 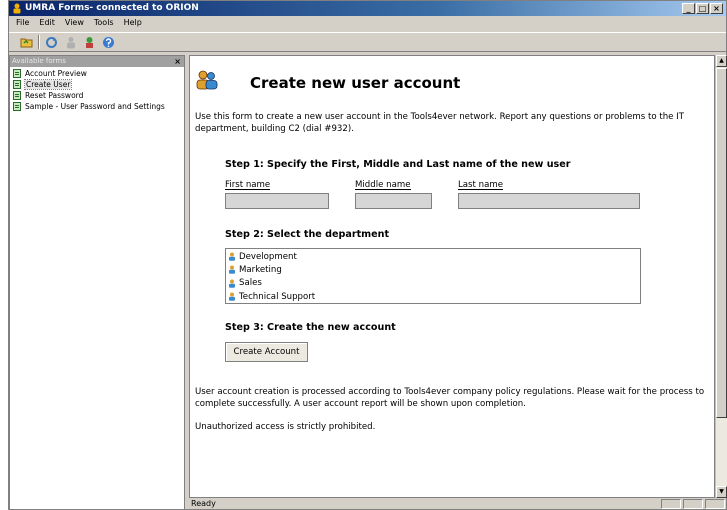 I want to click on vertical-scrollbar: ▲ ▼, so click(x=721, y=276).